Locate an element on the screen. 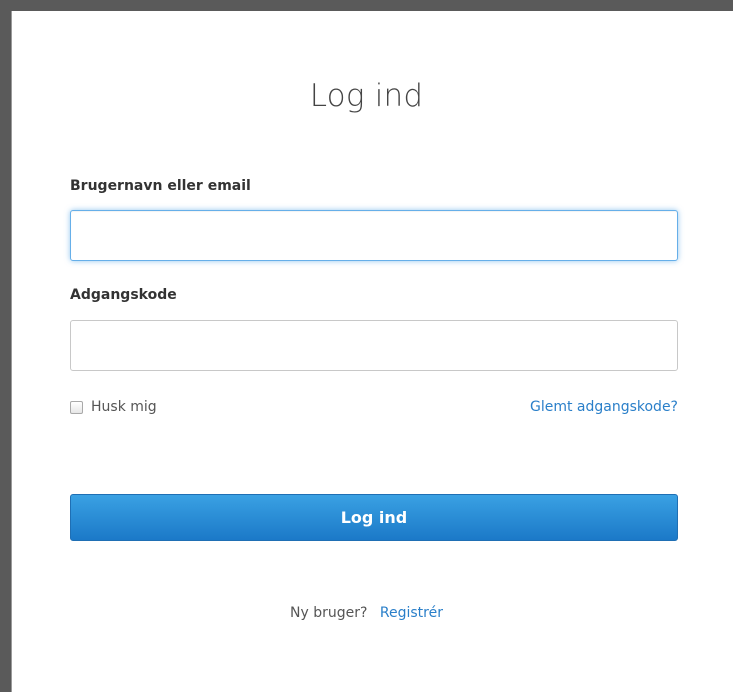 Image resolution: width=733 pixels, height=692 pixels. password-label: Adgangskode is located at coordinates (123, 295).